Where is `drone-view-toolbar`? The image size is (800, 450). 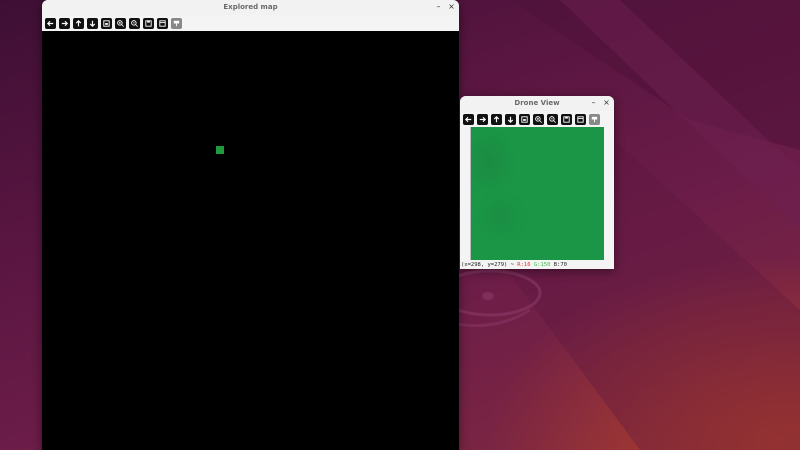 drone-view-toolbar is located at coordinates (537, 119).